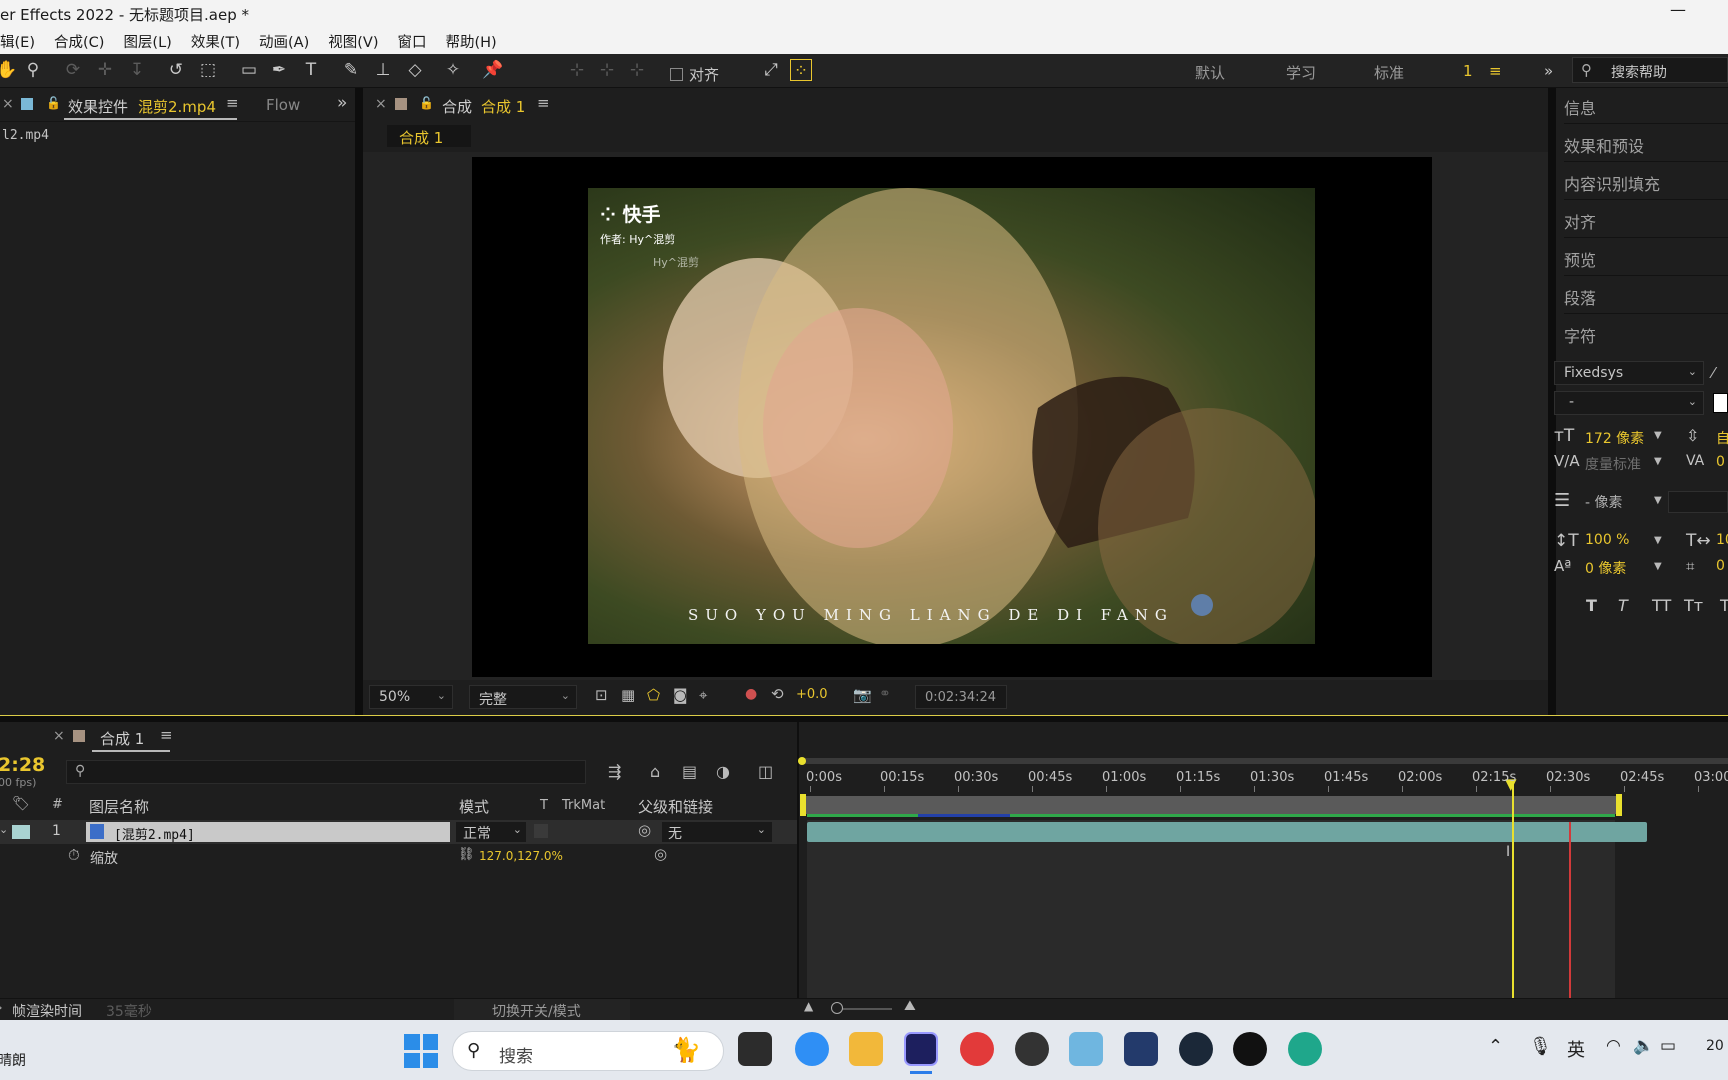 This screenshot has height=1080, width=1728. What do you see at coordinates (577, 70) in the screenshot?
I see `axis-local-icon: ⊹` at bounding box center [577, 70].